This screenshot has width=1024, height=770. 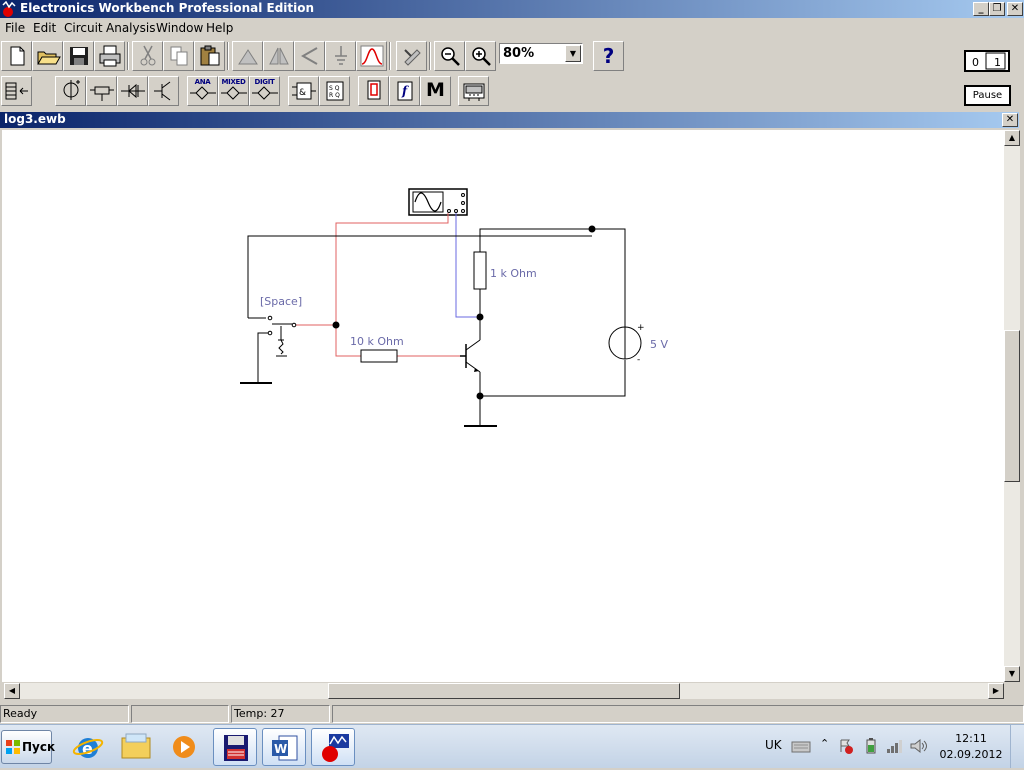 I want to click on electronics-workbench-icon, so click(x=335, y=748).